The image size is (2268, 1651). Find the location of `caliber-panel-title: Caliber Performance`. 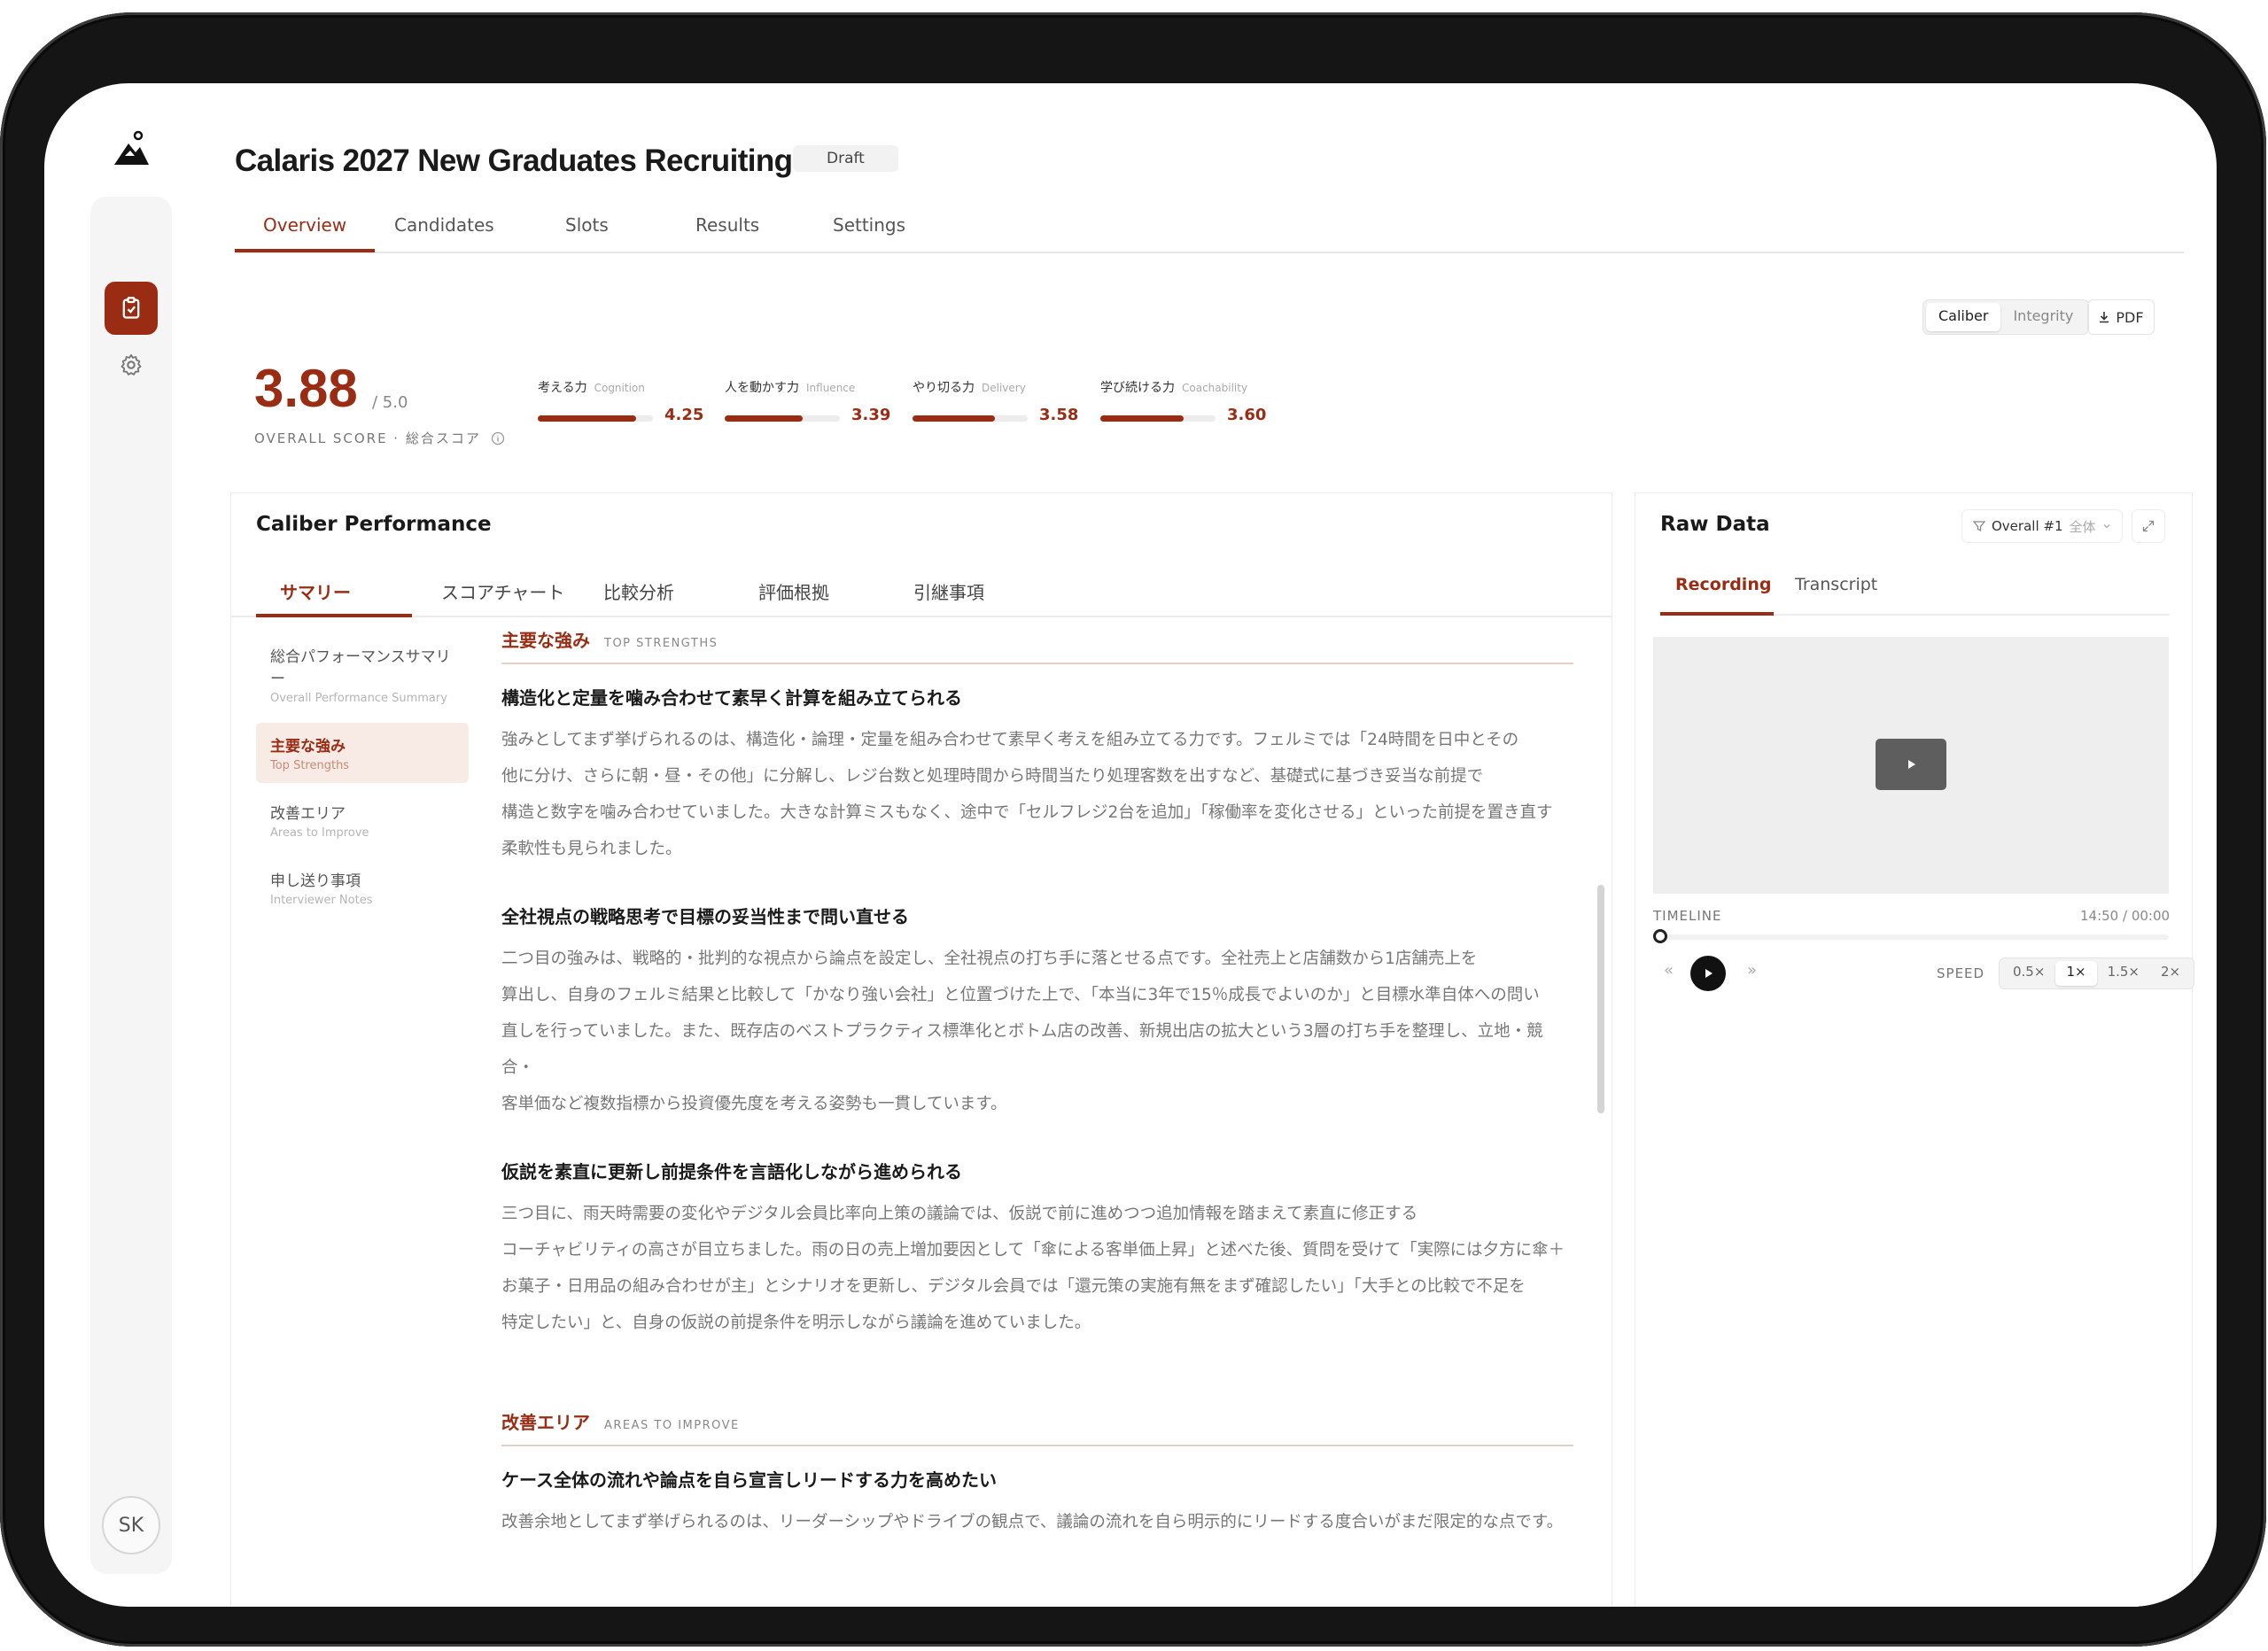

caliber-panel-title: Caliber Performance is located at coordinates (374, 524).